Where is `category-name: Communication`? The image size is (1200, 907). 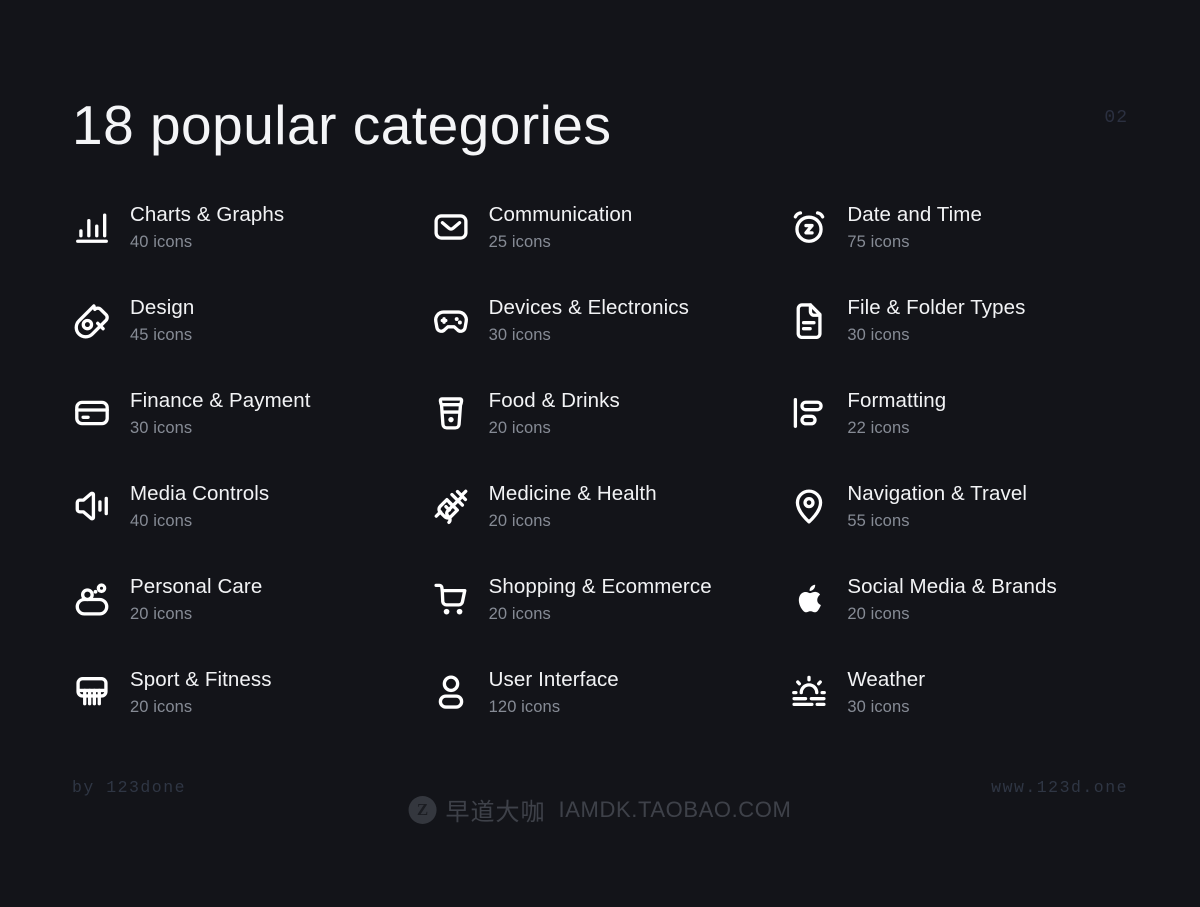
category-name: Communication is located at coordinates (560, 214).